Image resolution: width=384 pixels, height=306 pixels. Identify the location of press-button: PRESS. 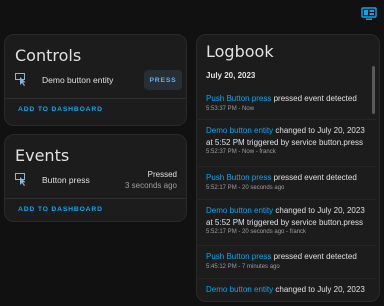
(163, 80).